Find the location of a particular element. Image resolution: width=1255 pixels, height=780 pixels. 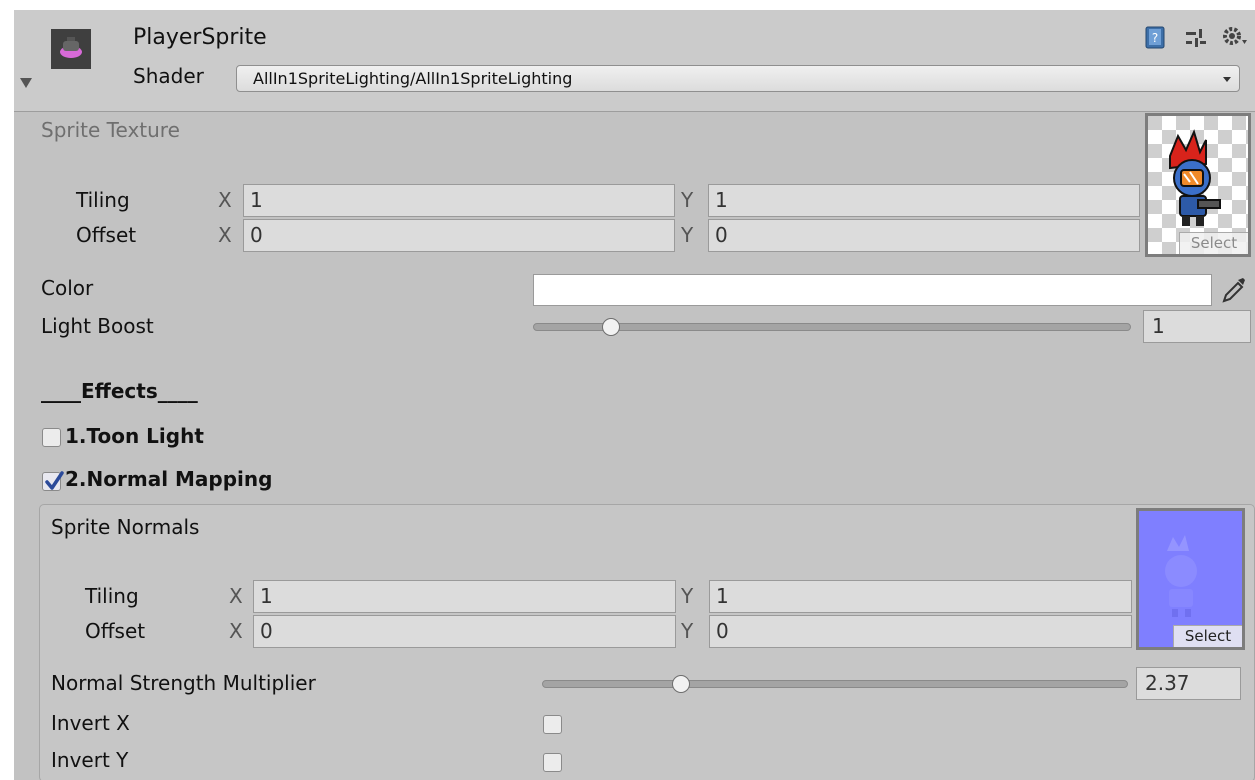

invert-y-label: Invert Y is located at coordinates (90, 760).